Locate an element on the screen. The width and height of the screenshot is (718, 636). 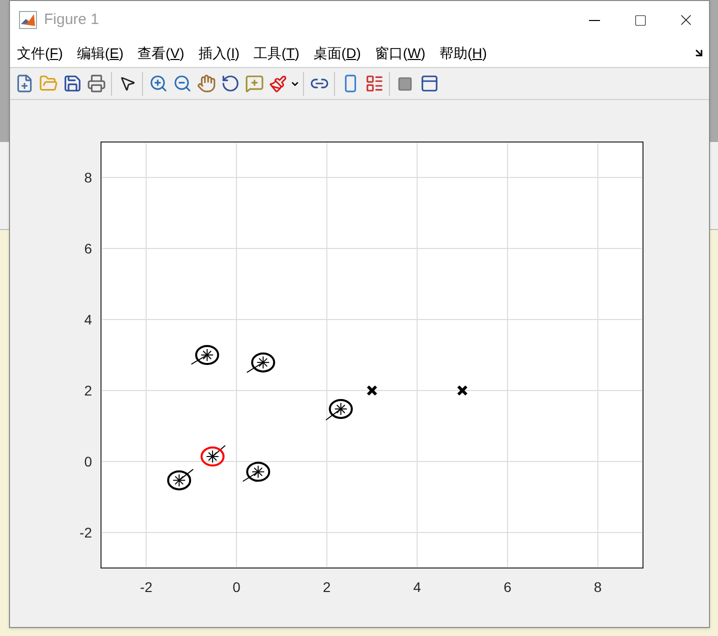
y-tick-label: 0 is located at coordinates (88, 462).